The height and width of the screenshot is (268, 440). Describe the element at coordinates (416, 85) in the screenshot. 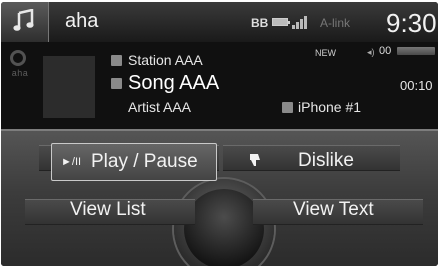

I see `elapsed-time: 00:10` at that location.